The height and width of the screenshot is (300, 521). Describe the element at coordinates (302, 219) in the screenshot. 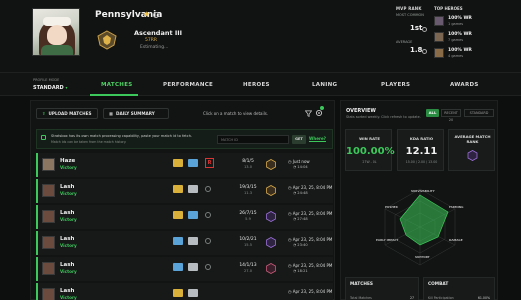

I see `match-duration-value: 27:48` at that location.